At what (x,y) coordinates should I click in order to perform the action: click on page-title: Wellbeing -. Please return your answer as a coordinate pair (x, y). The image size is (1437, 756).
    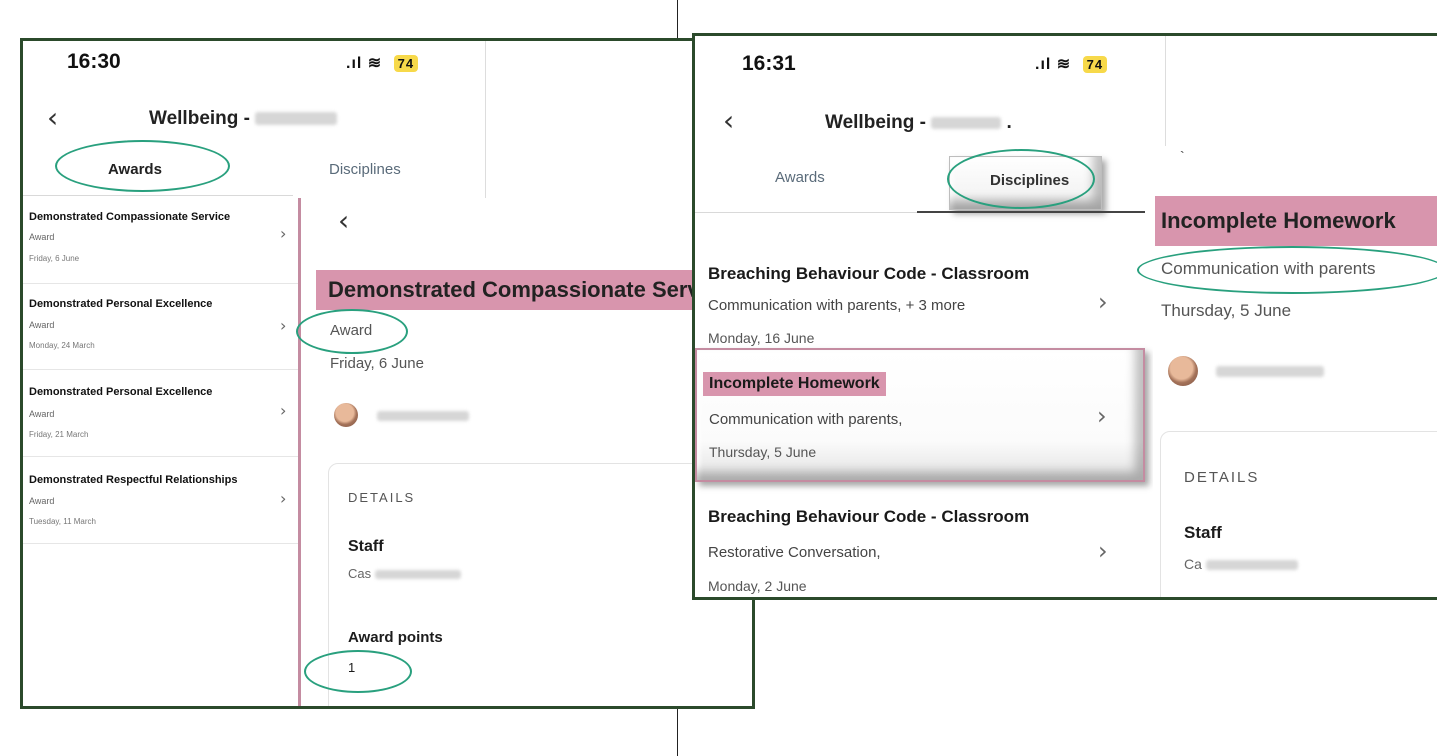
    Looking at the image, I should click on (243, 119).